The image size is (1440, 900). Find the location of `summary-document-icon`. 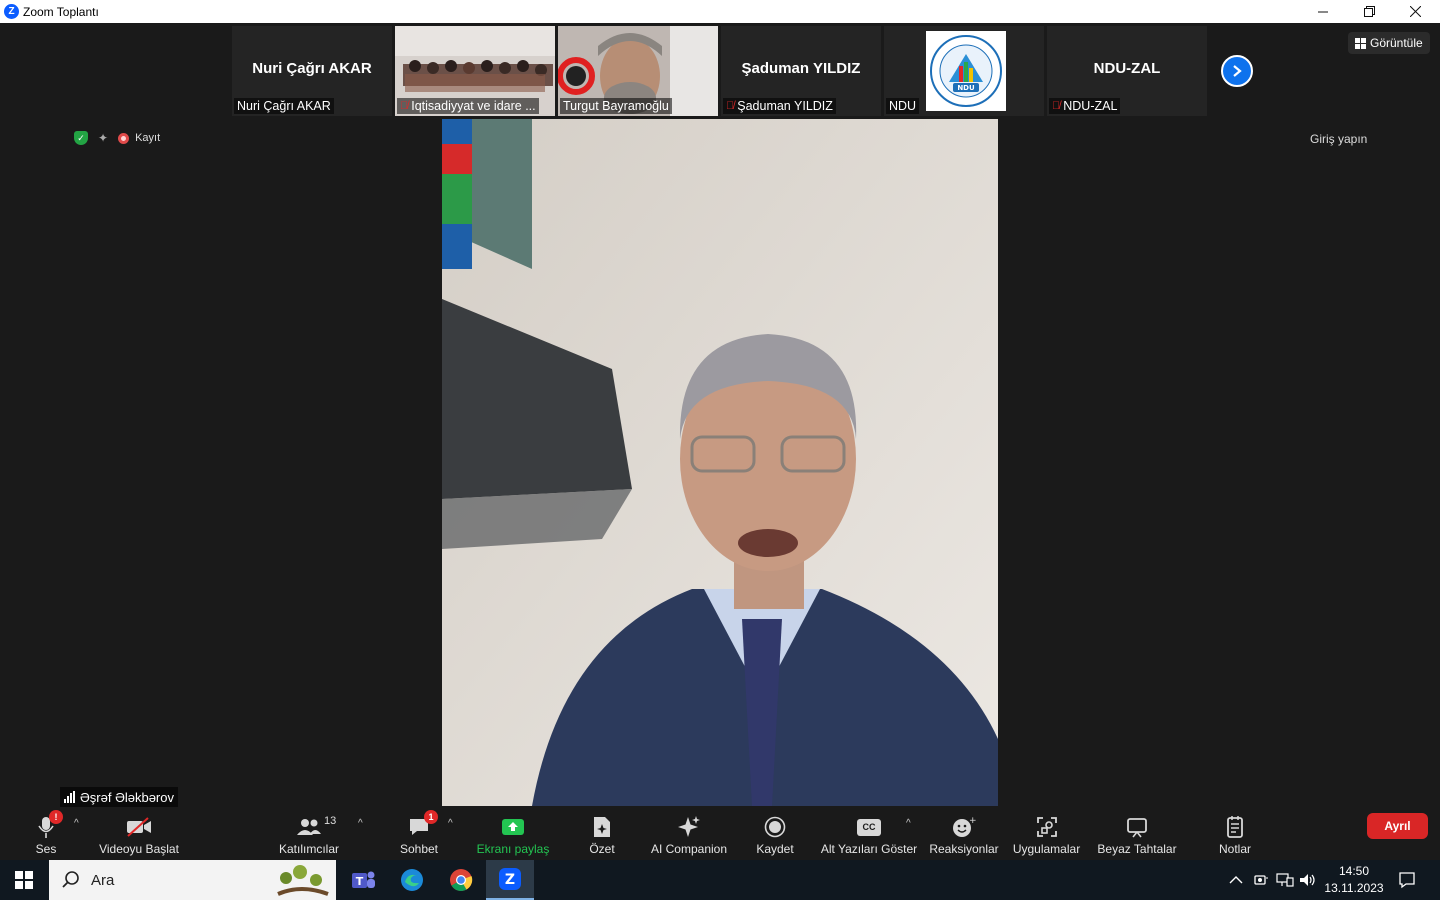

summary-document-icon is located at coordinates (602, 827).